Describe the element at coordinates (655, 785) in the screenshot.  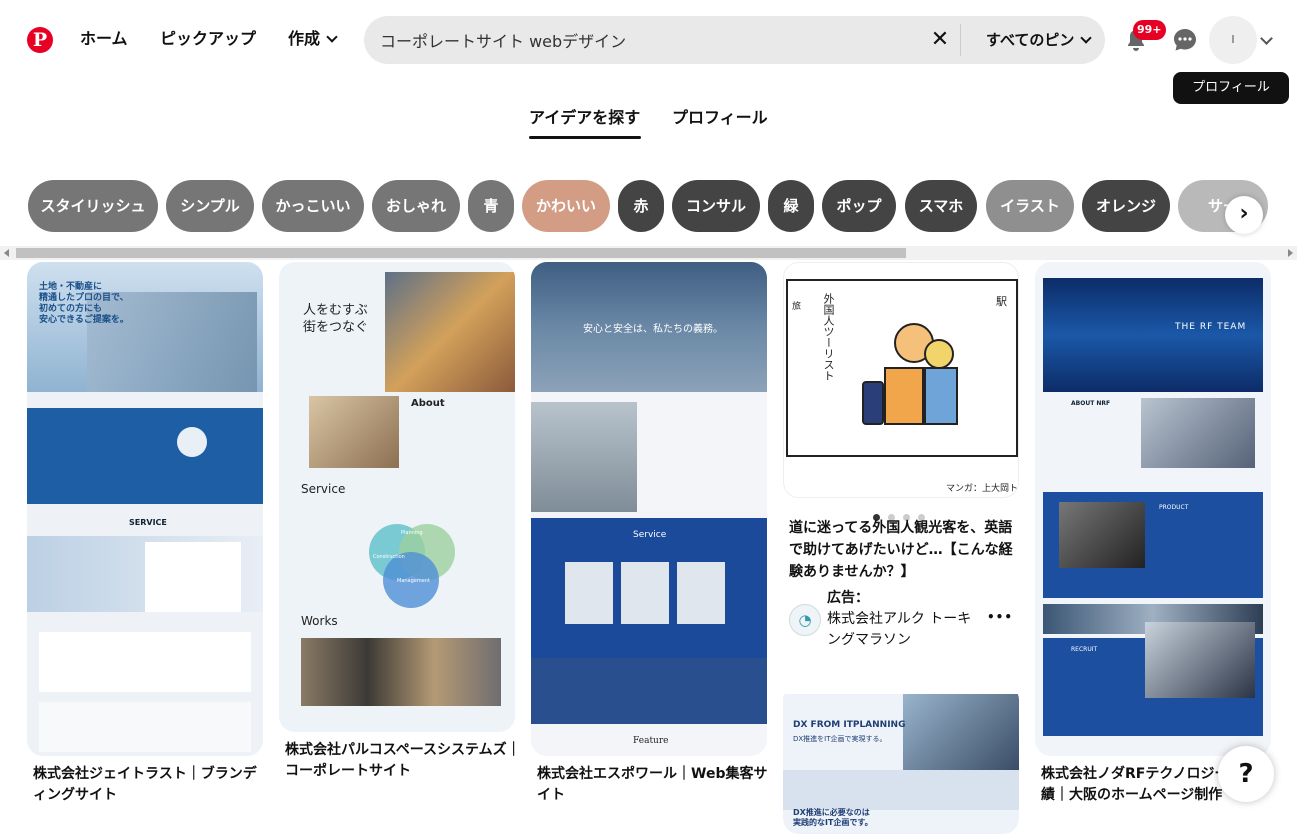
I see `pin-title: 株式会社エスポワール｜Web集客サイト` at that location.